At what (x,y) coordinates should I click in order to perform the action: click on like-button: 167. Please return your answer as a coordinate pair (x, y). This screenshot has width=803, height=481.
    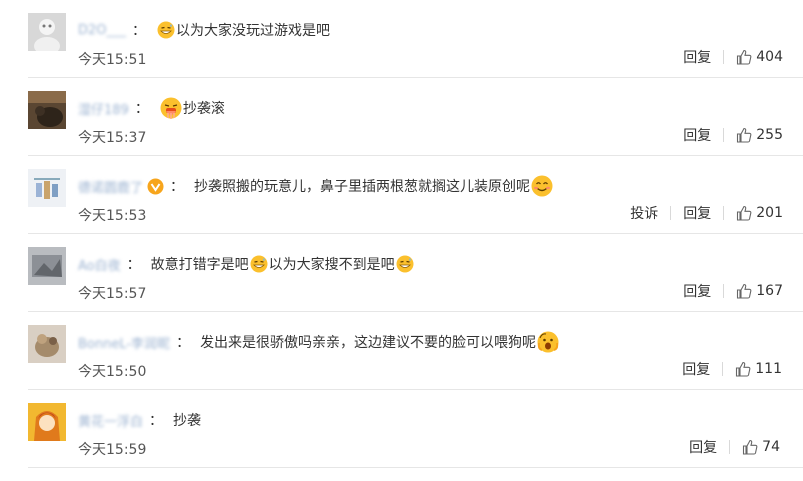
    Looking at the image, I should click on (759, 291).